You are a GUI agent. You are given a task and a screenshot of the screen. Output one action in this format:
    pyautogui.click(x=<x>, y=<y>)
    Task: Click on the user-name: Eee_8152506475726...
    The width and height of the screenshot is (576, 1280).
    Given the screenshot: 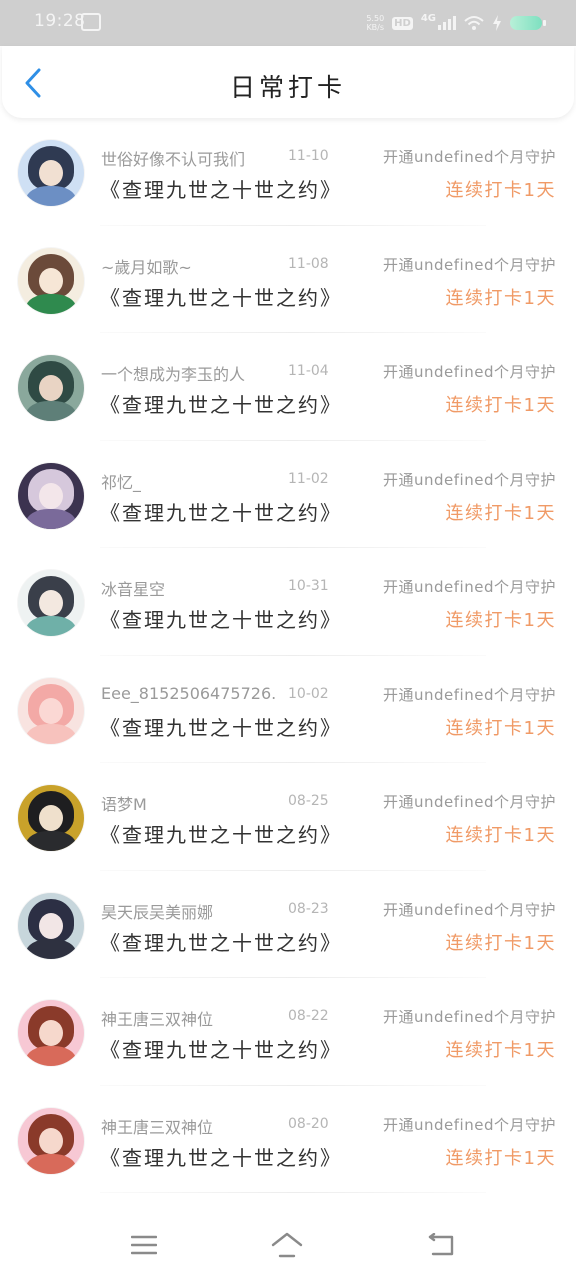 What is the action you would take?
    pyautogui.click(x=188, y=693)
    